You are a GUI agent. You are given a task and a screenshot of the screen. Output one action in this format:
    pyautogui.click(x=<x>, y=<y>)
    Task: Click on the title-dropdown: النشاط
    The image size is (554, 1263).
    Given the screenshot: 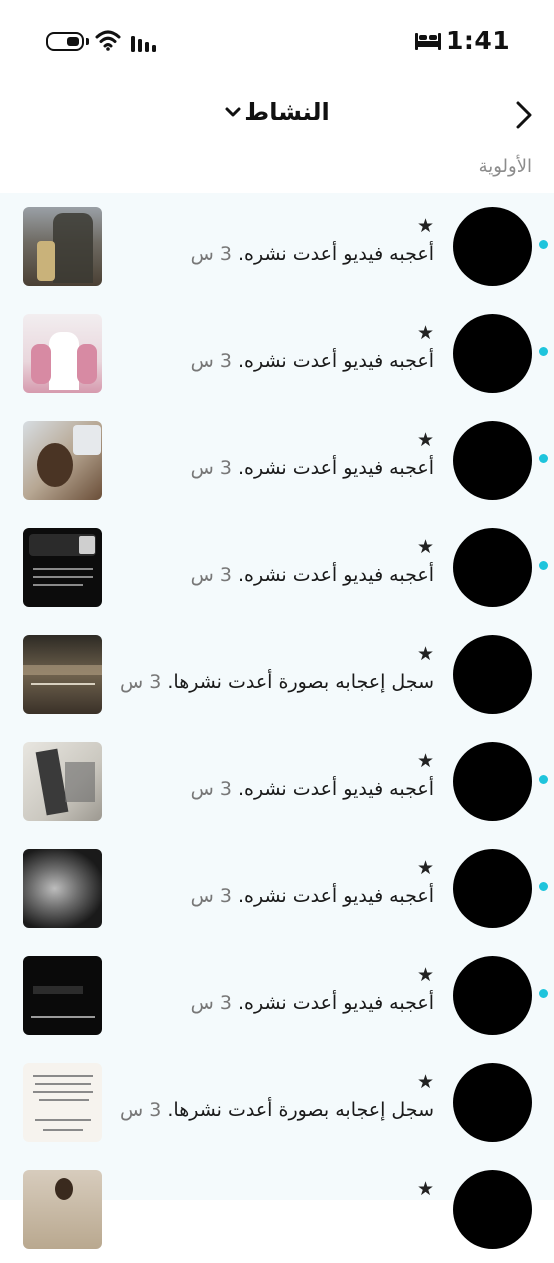 What is the action you would take?
    pyautogui.click(x=277, y=112)
    